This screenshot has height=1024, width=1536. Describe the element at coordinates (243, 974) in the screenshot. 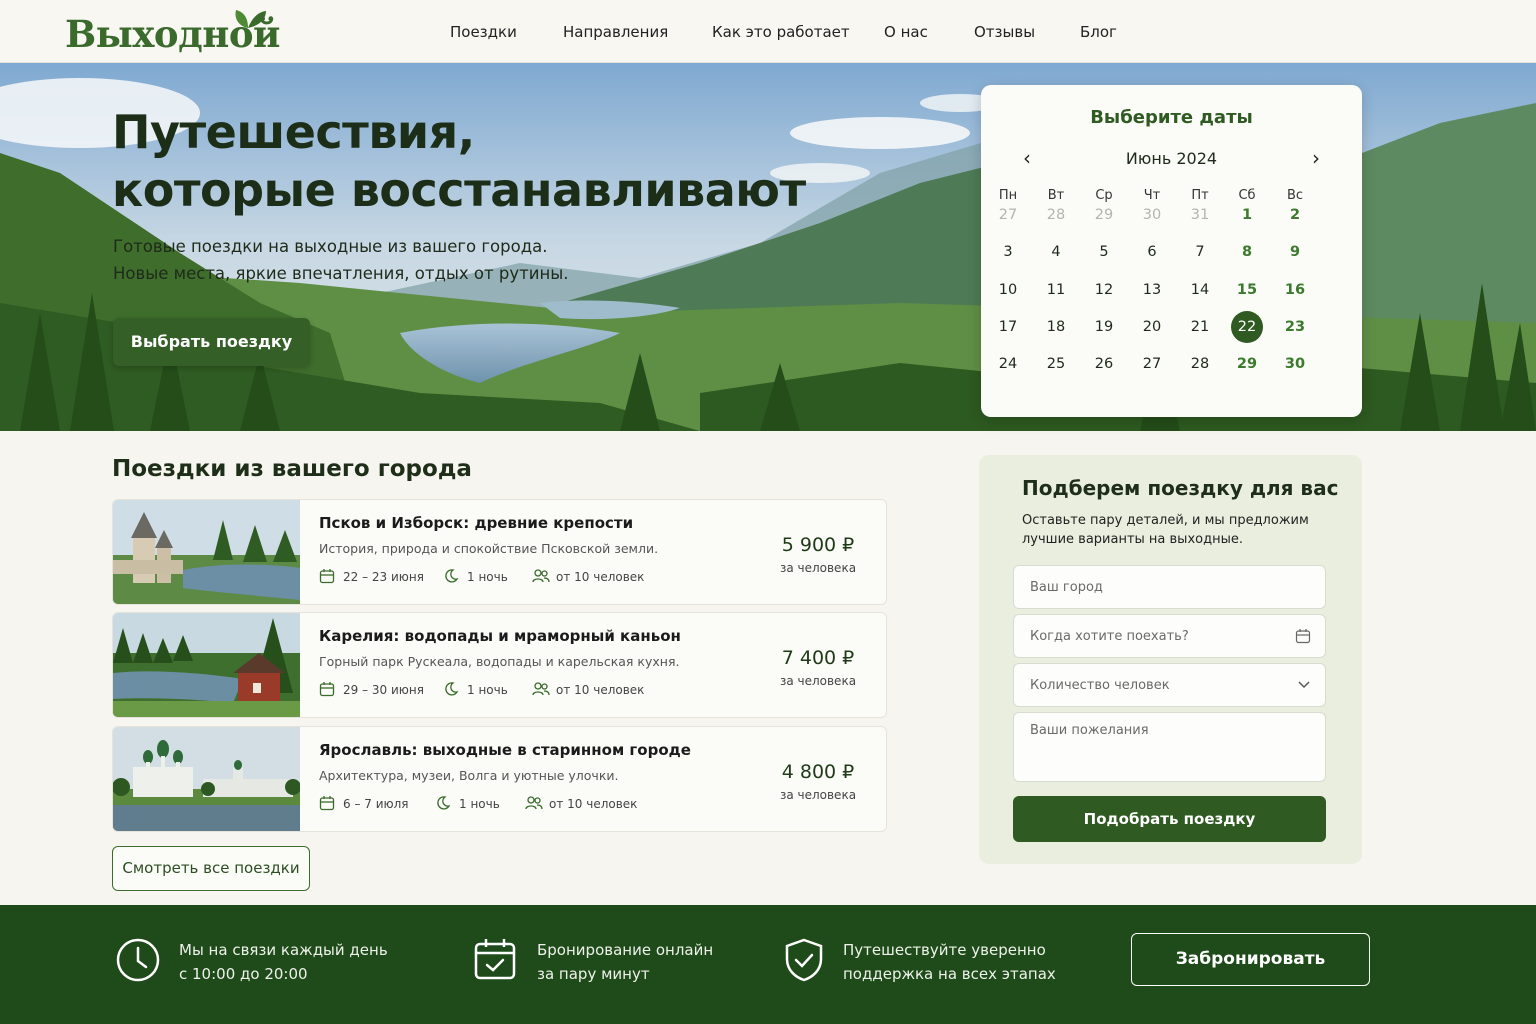

I see `feature-support-line-2: с 10:00 до 20:00` at that location.